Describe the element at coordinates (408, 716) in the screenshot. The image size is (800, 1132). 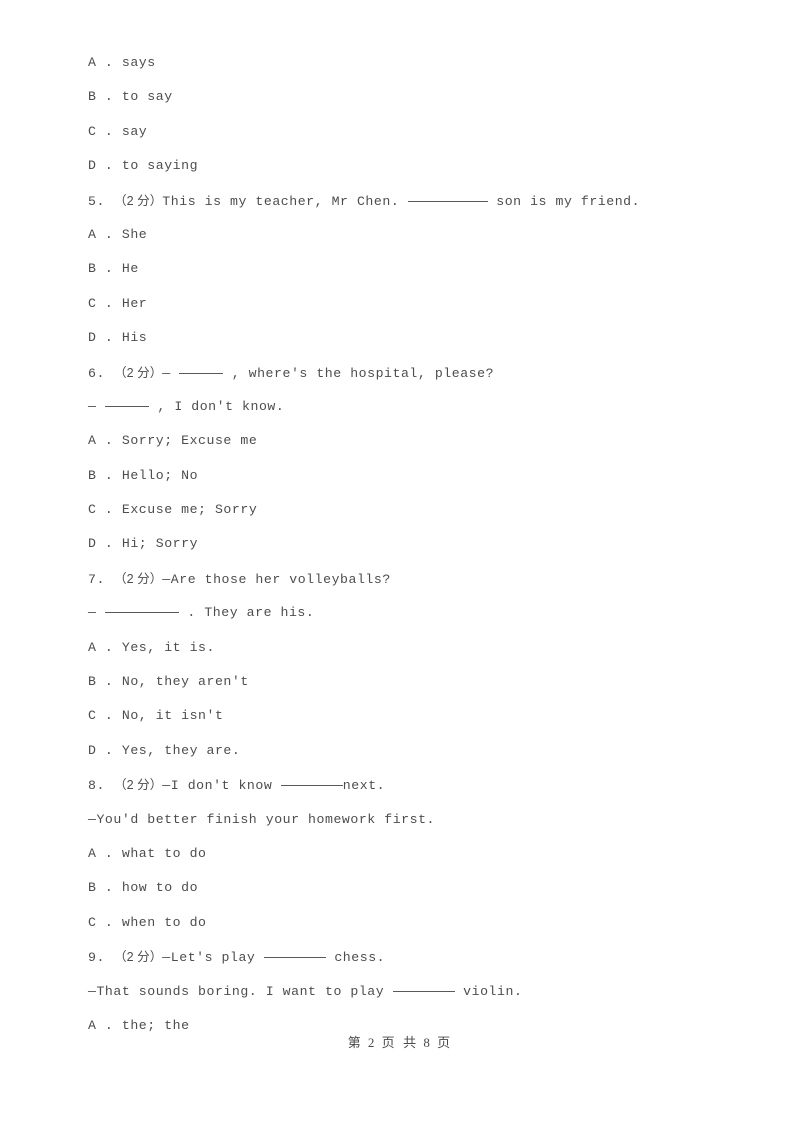
I see `answer-option: C . No, it isn't` at that location.